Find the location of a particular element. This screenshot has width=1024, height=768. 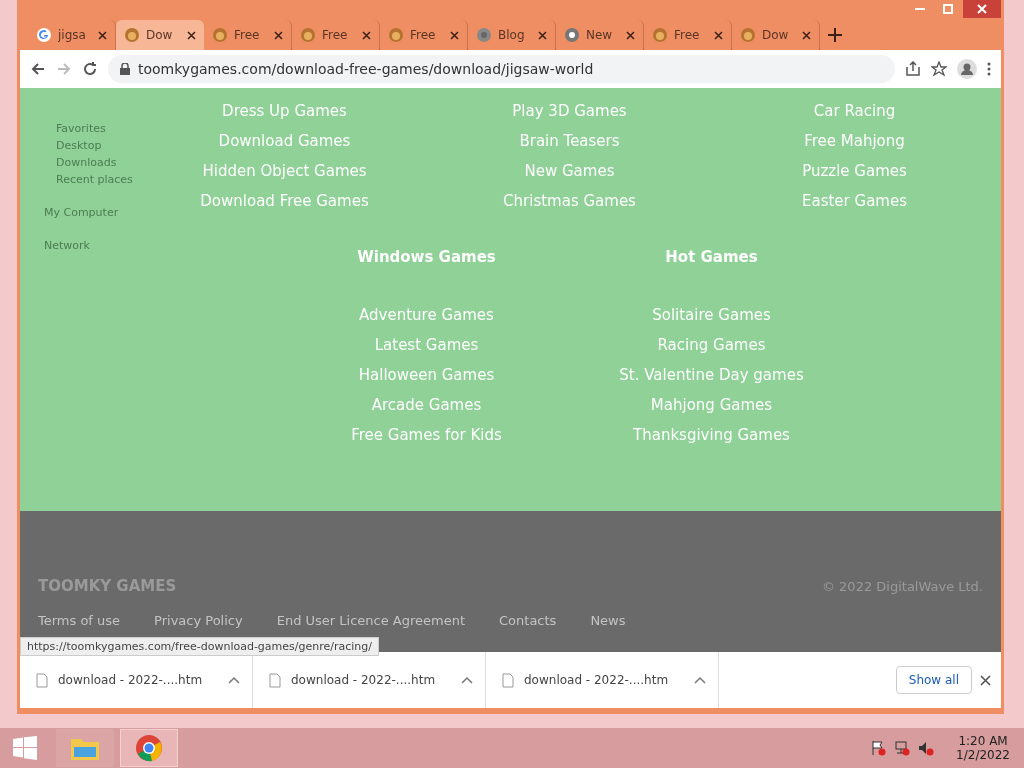

menu-link: Thanksgiving Games is located at coordinates (711, 435).